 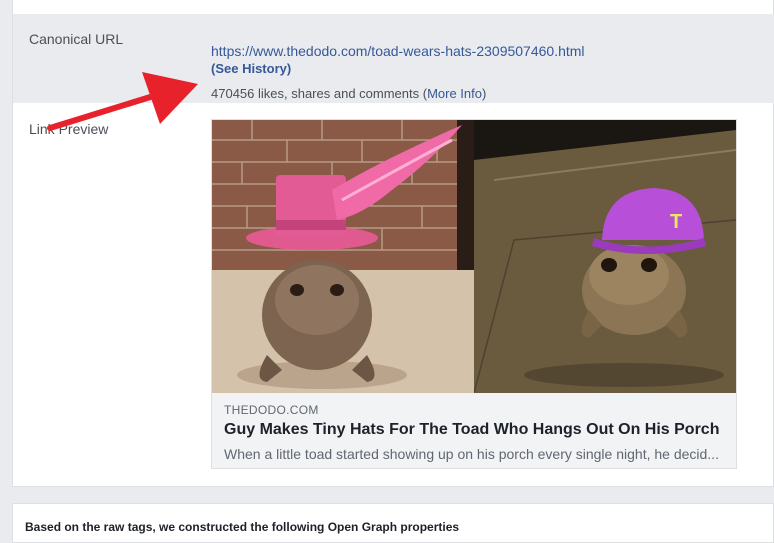 I want to click on stats-close-paren: ), so click(x=484, y=93).